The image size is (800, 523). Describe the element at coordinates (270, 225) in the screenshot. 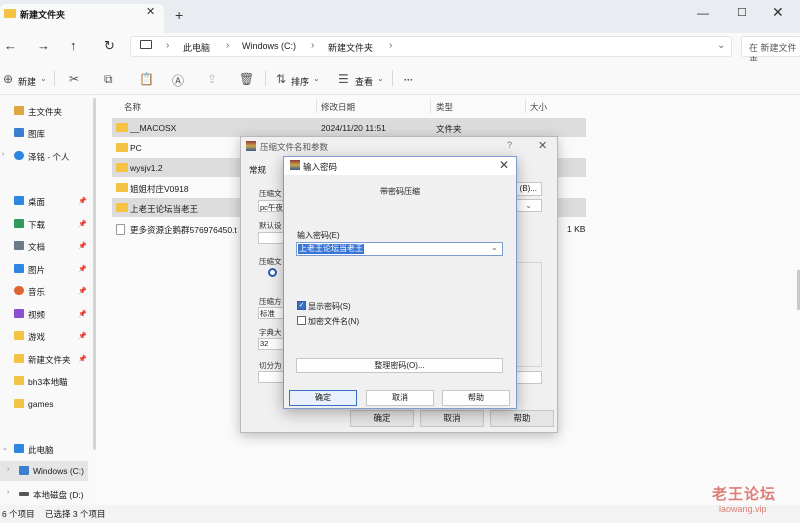

I see `default-settings-label: 默认设` at that location.